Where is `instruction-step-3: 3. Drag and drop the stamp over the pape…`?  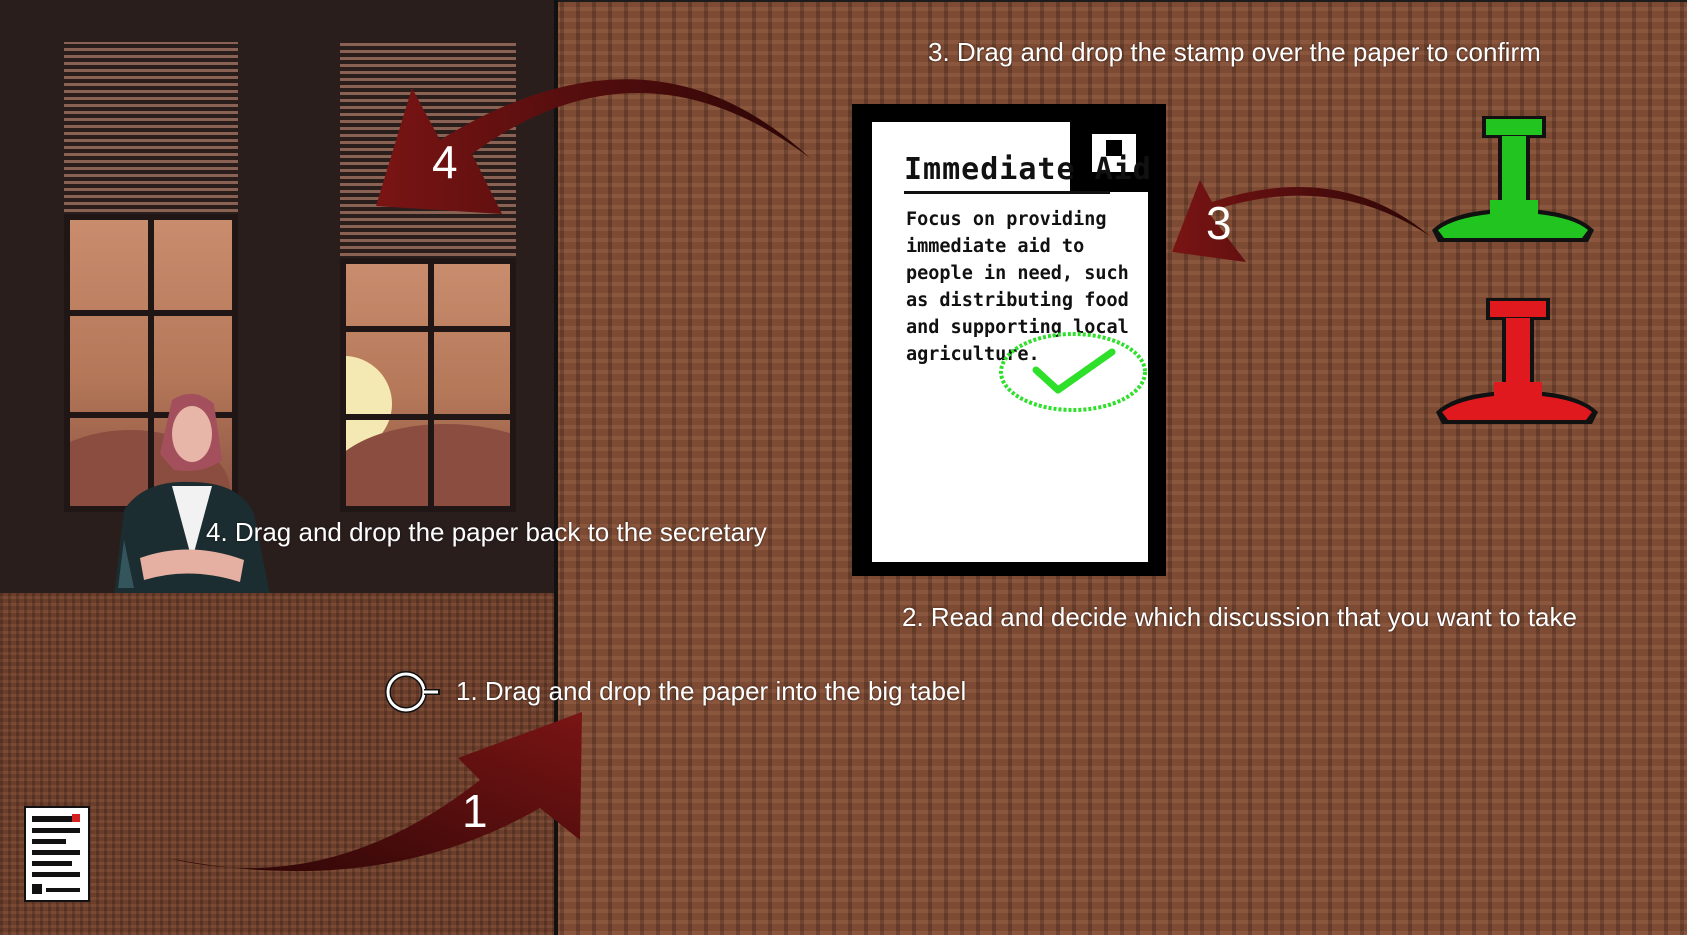
instruction-step-3: 3. Drag and drop the stamp over the pape… is located at coordinates (1234, 52).